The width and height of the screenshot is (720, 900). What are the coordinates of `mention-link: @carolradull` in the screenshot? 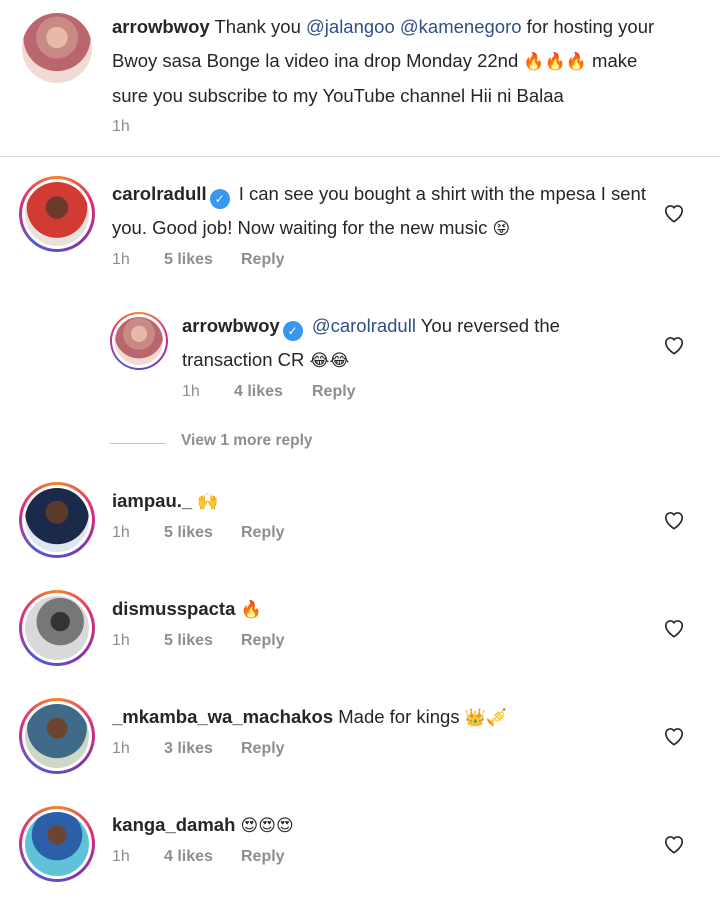 It's located at (364, 325).